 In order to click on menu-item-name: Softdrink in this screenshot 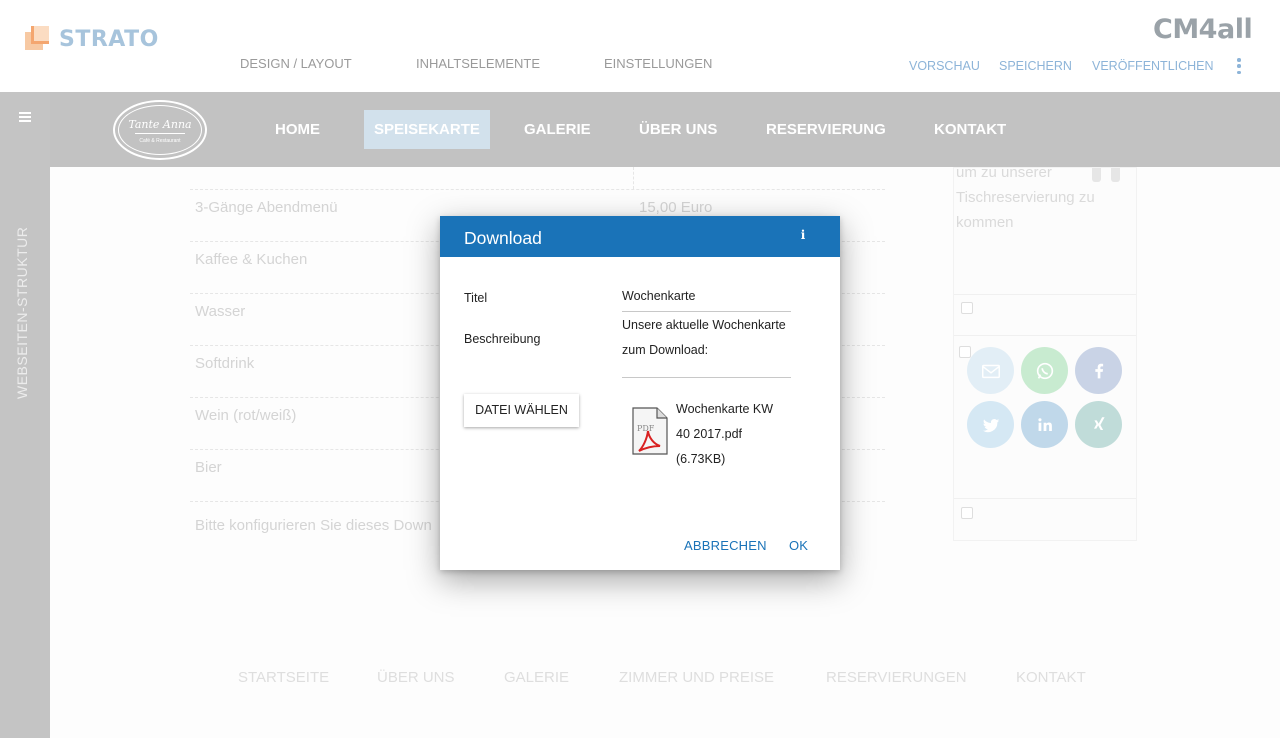, I will do `click(225, 363)`.